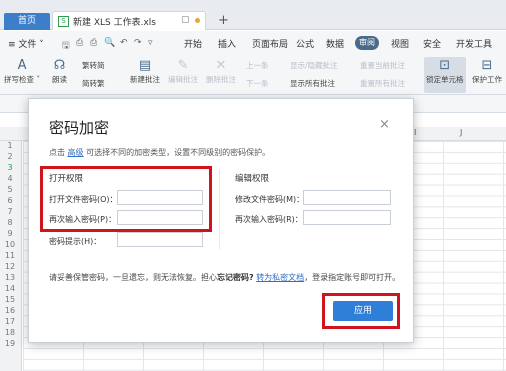  What do you see at coordinates (22, 79) in the screenshot?
I see `spellcheck-label: 拼写检查 ˅` at bounding box center [22, 79].